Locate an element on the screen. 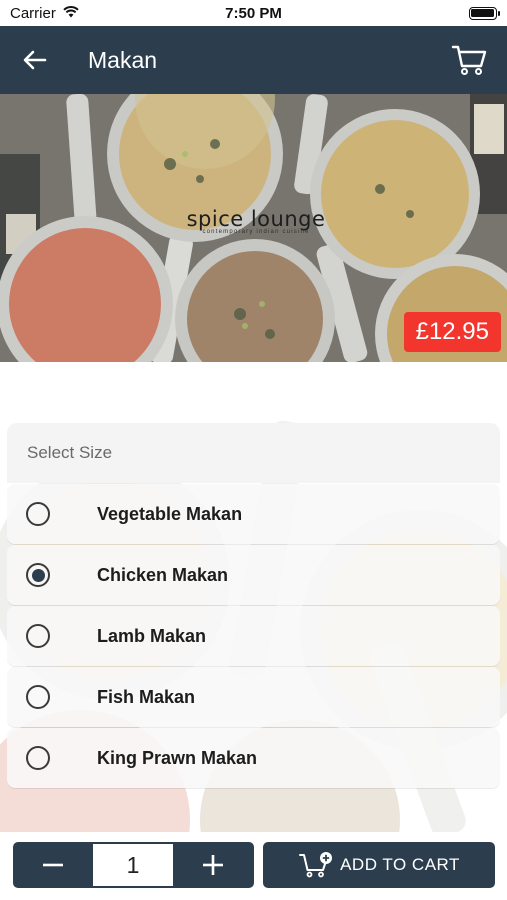 This screenshot has width=507, height=900. decrease-quantity-button is located at coordinates (53, 865).